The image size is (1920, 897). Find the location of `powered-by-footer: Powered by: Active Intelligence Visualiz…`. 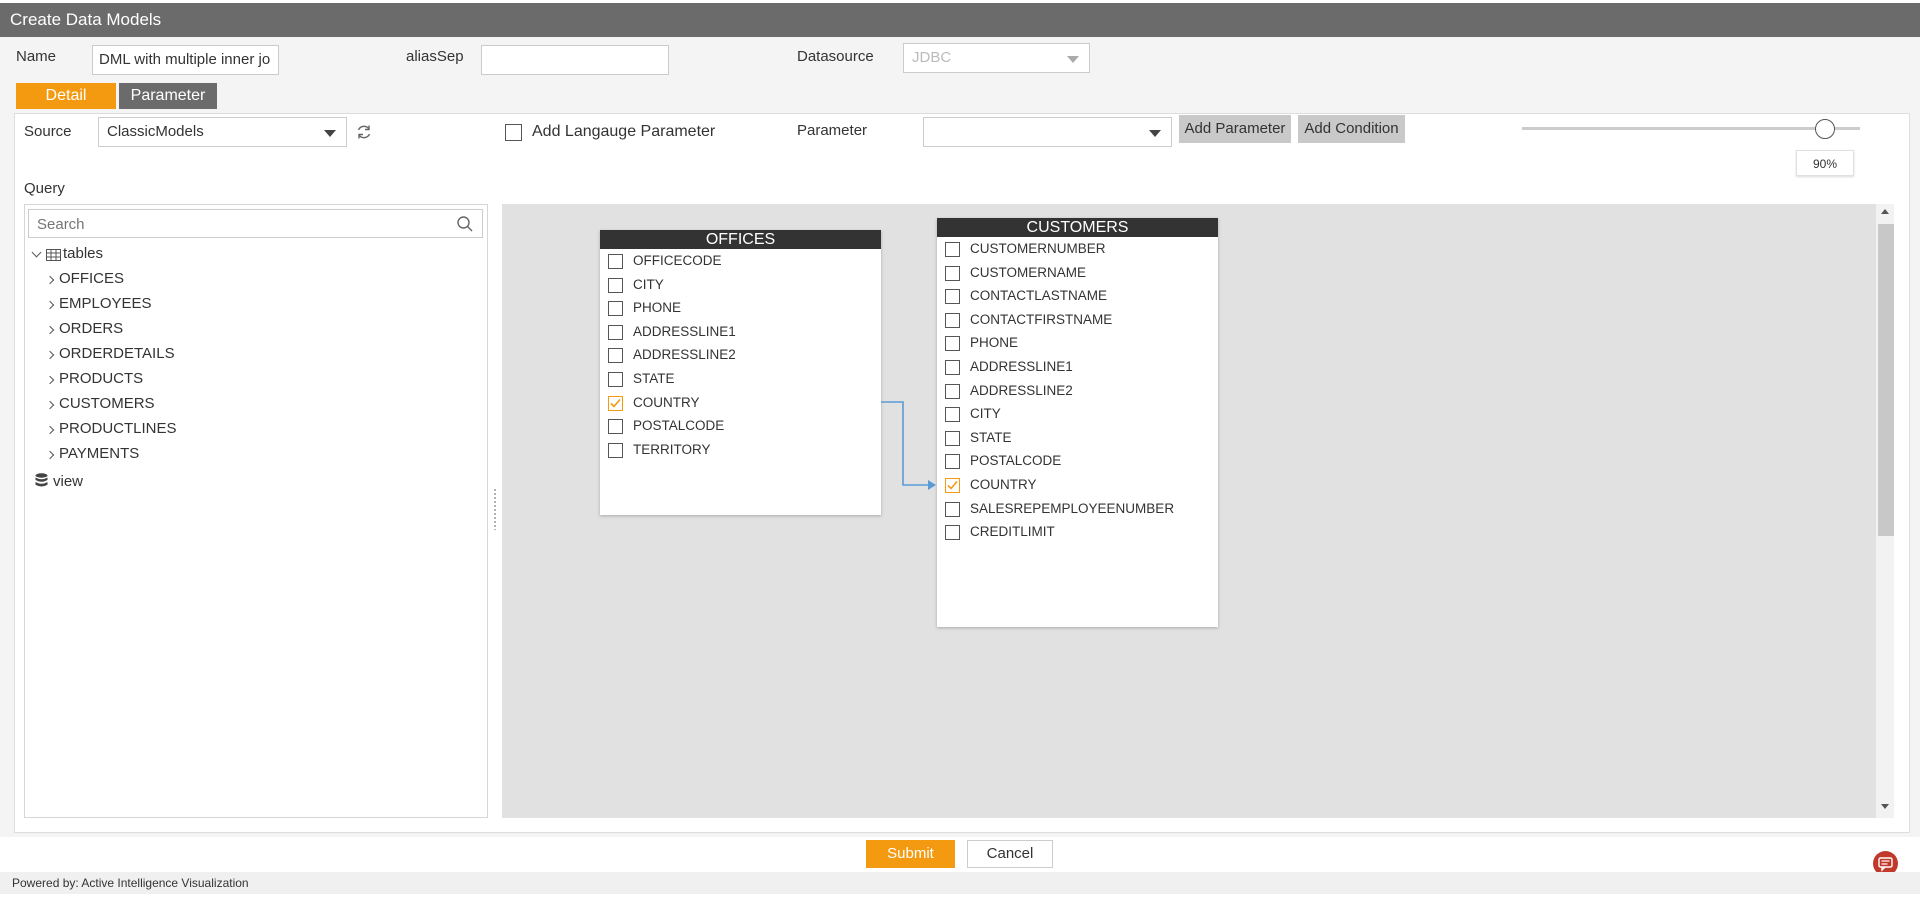

powered-by-footer: Powered by: Active Intelligence Visualiz… is located at coordinates (960, 883).